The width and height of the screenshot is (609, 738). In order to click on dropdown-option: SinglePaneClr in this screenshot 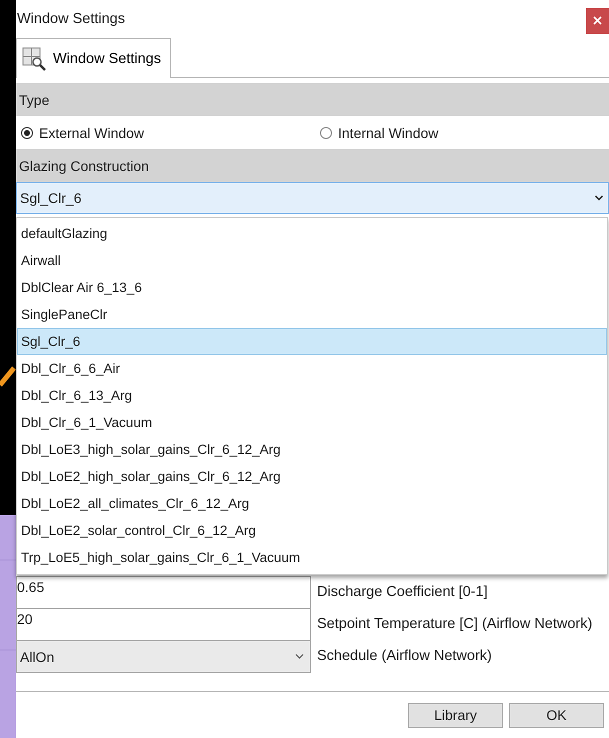, I will do `click(312, 314)`.